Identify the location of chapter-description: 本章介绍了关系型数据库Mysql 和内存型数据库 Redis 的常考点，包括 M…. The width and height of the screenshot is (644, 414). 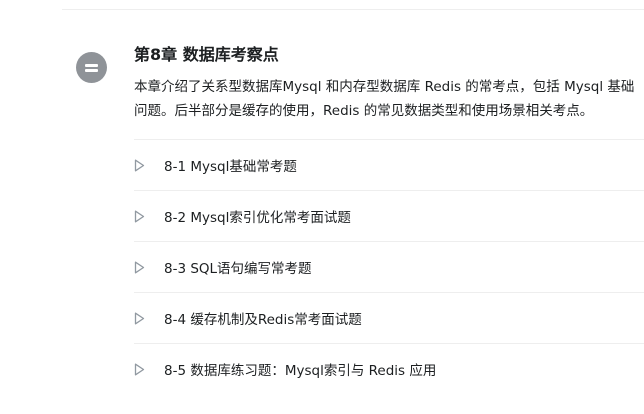
(389, 99).